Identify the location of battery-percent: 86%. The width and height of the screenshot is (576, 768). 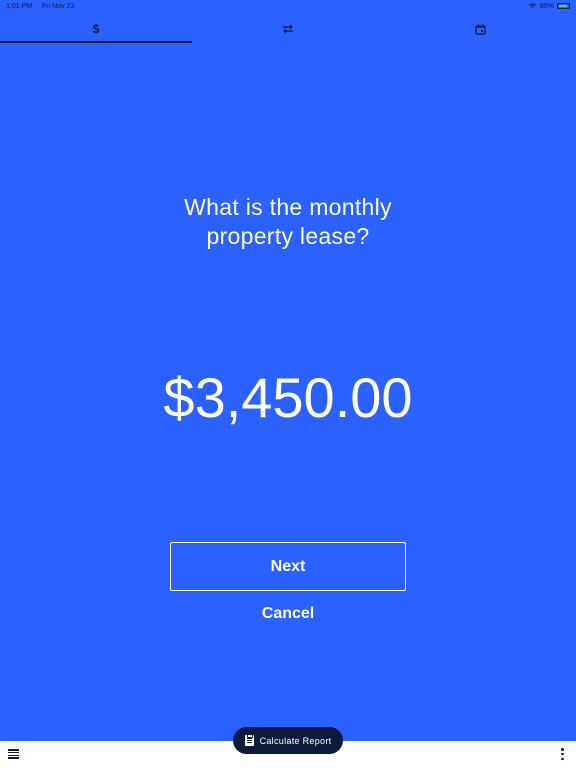
(546, 6).